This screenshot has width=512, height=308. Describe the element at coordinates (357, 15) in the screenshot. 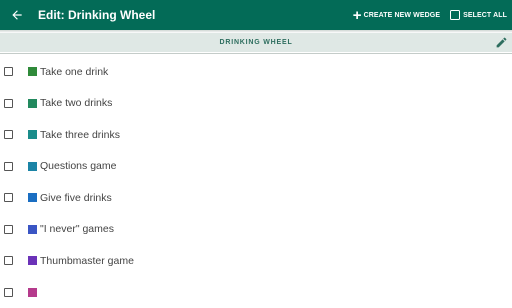

I see `plus-icon: +` at that location.